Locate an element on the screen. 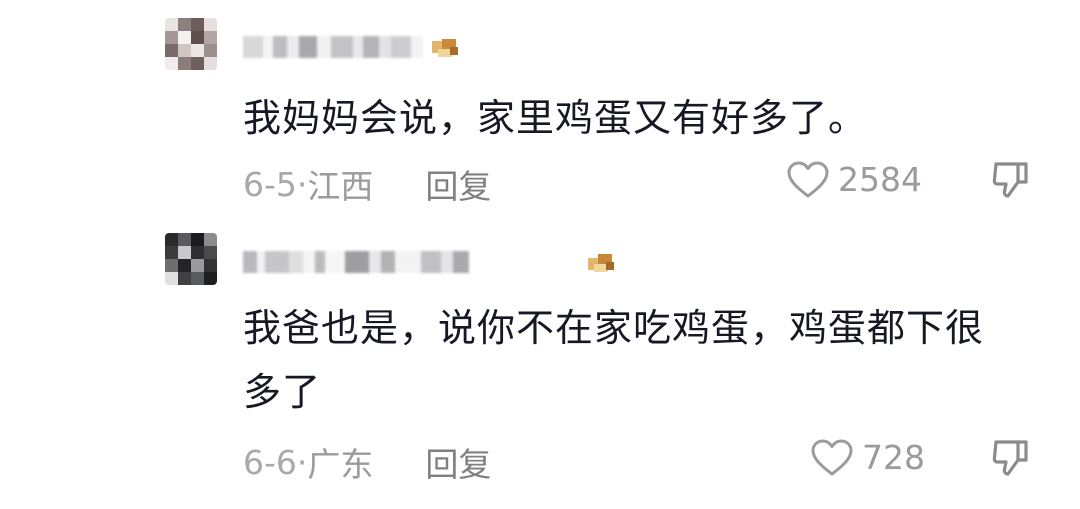 The width and height of the screenshot is (1080, 509). comment-text-line: 多了 is located at coordinates (282, 392).